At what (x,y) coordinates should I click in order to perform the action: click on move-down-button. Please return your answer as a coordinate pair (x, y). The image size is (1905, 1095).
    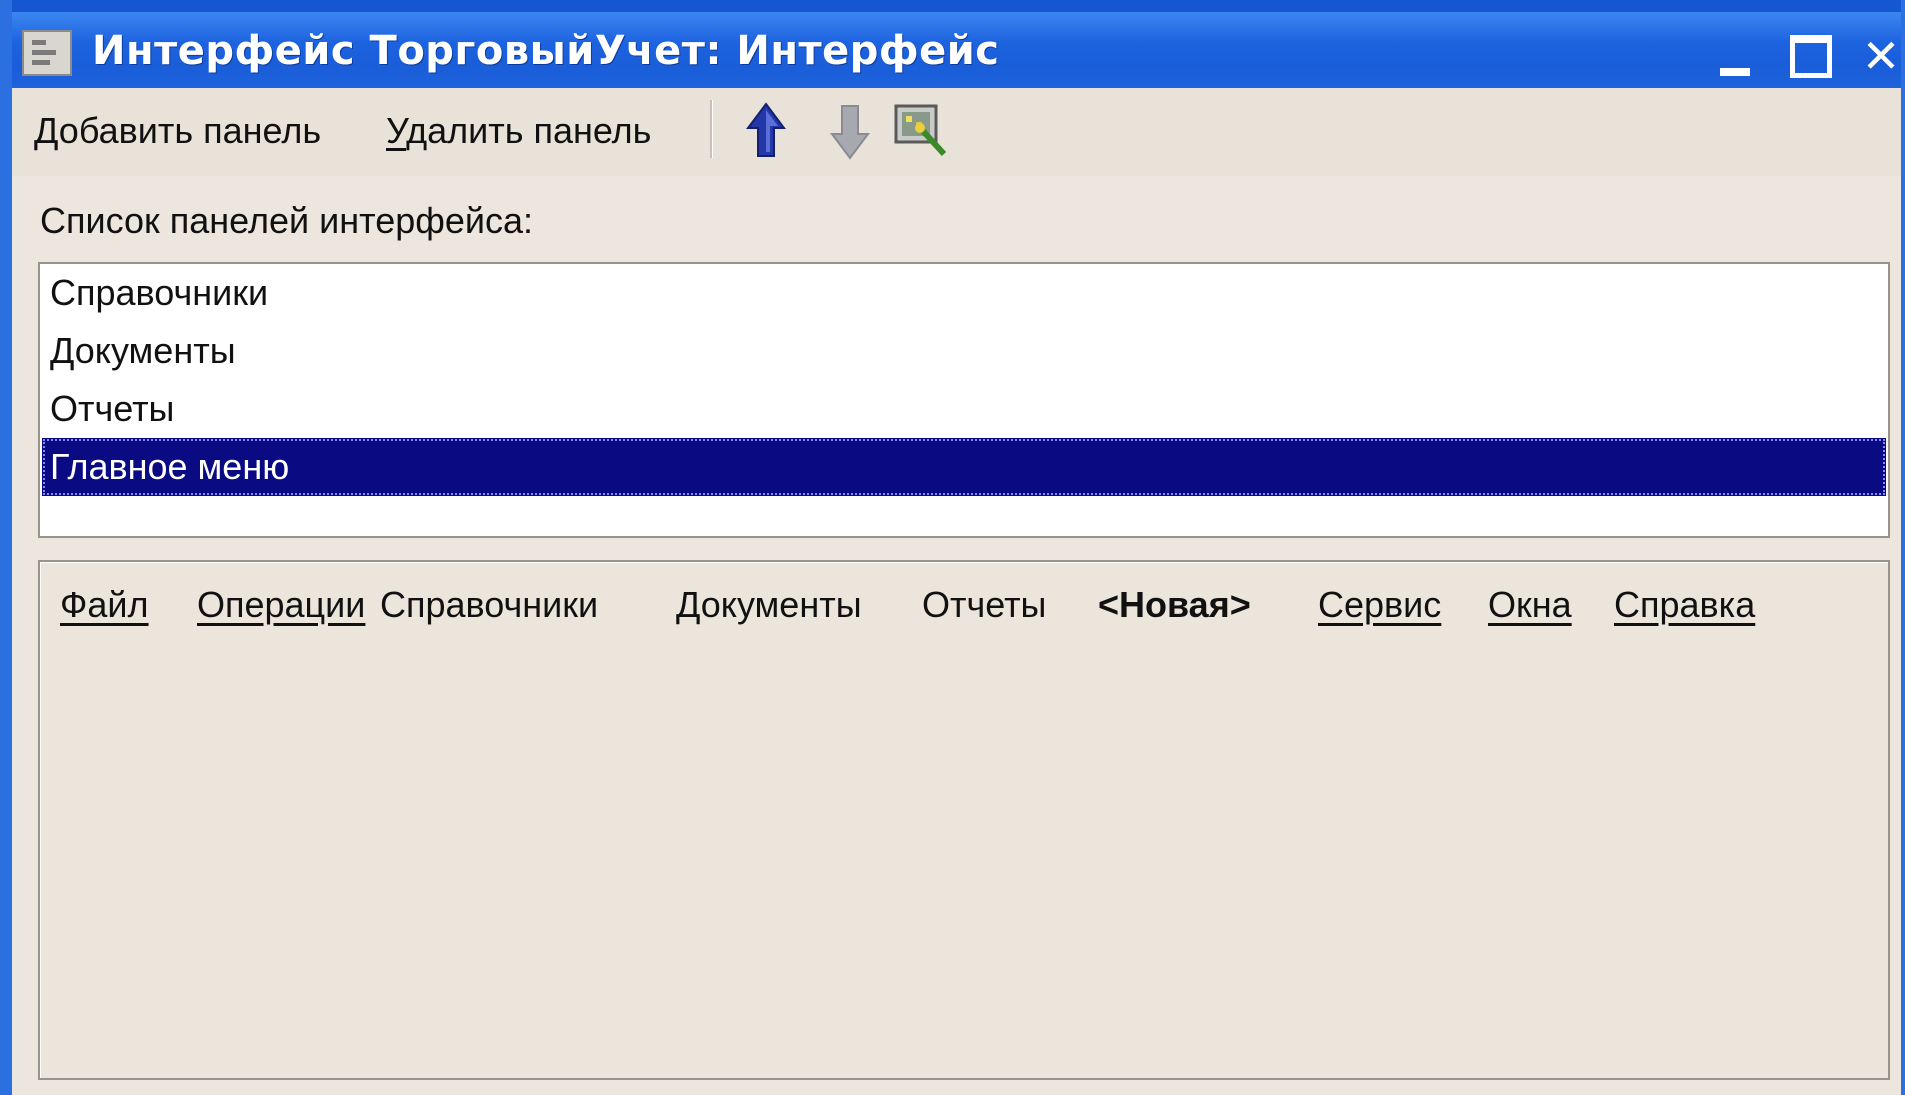
    Looking at the image, I should click on (850, 131).